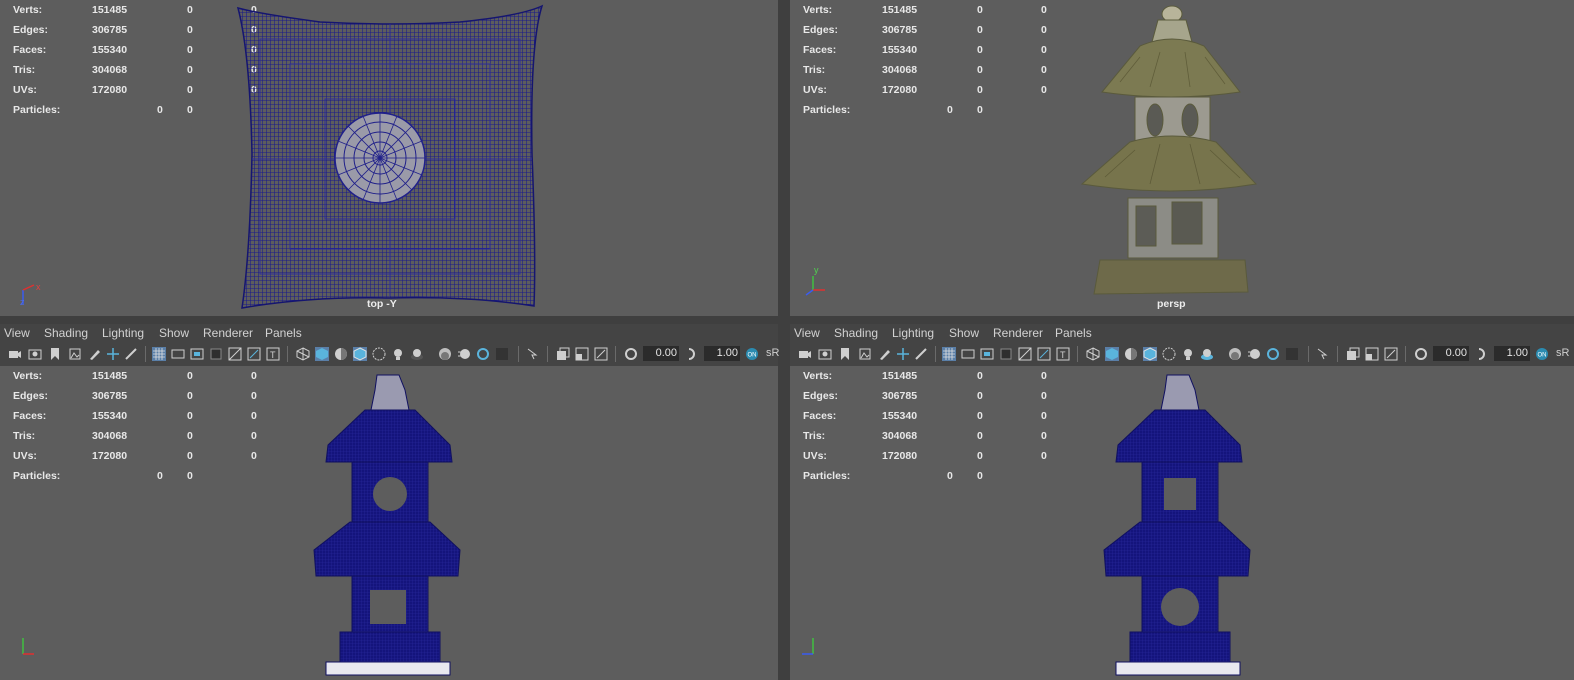  What do you see at coordinates (148, 396) in the screenshot?
I see `hud-row-edges: Edges: 306785 0 0` at bounding box center [148, 396].